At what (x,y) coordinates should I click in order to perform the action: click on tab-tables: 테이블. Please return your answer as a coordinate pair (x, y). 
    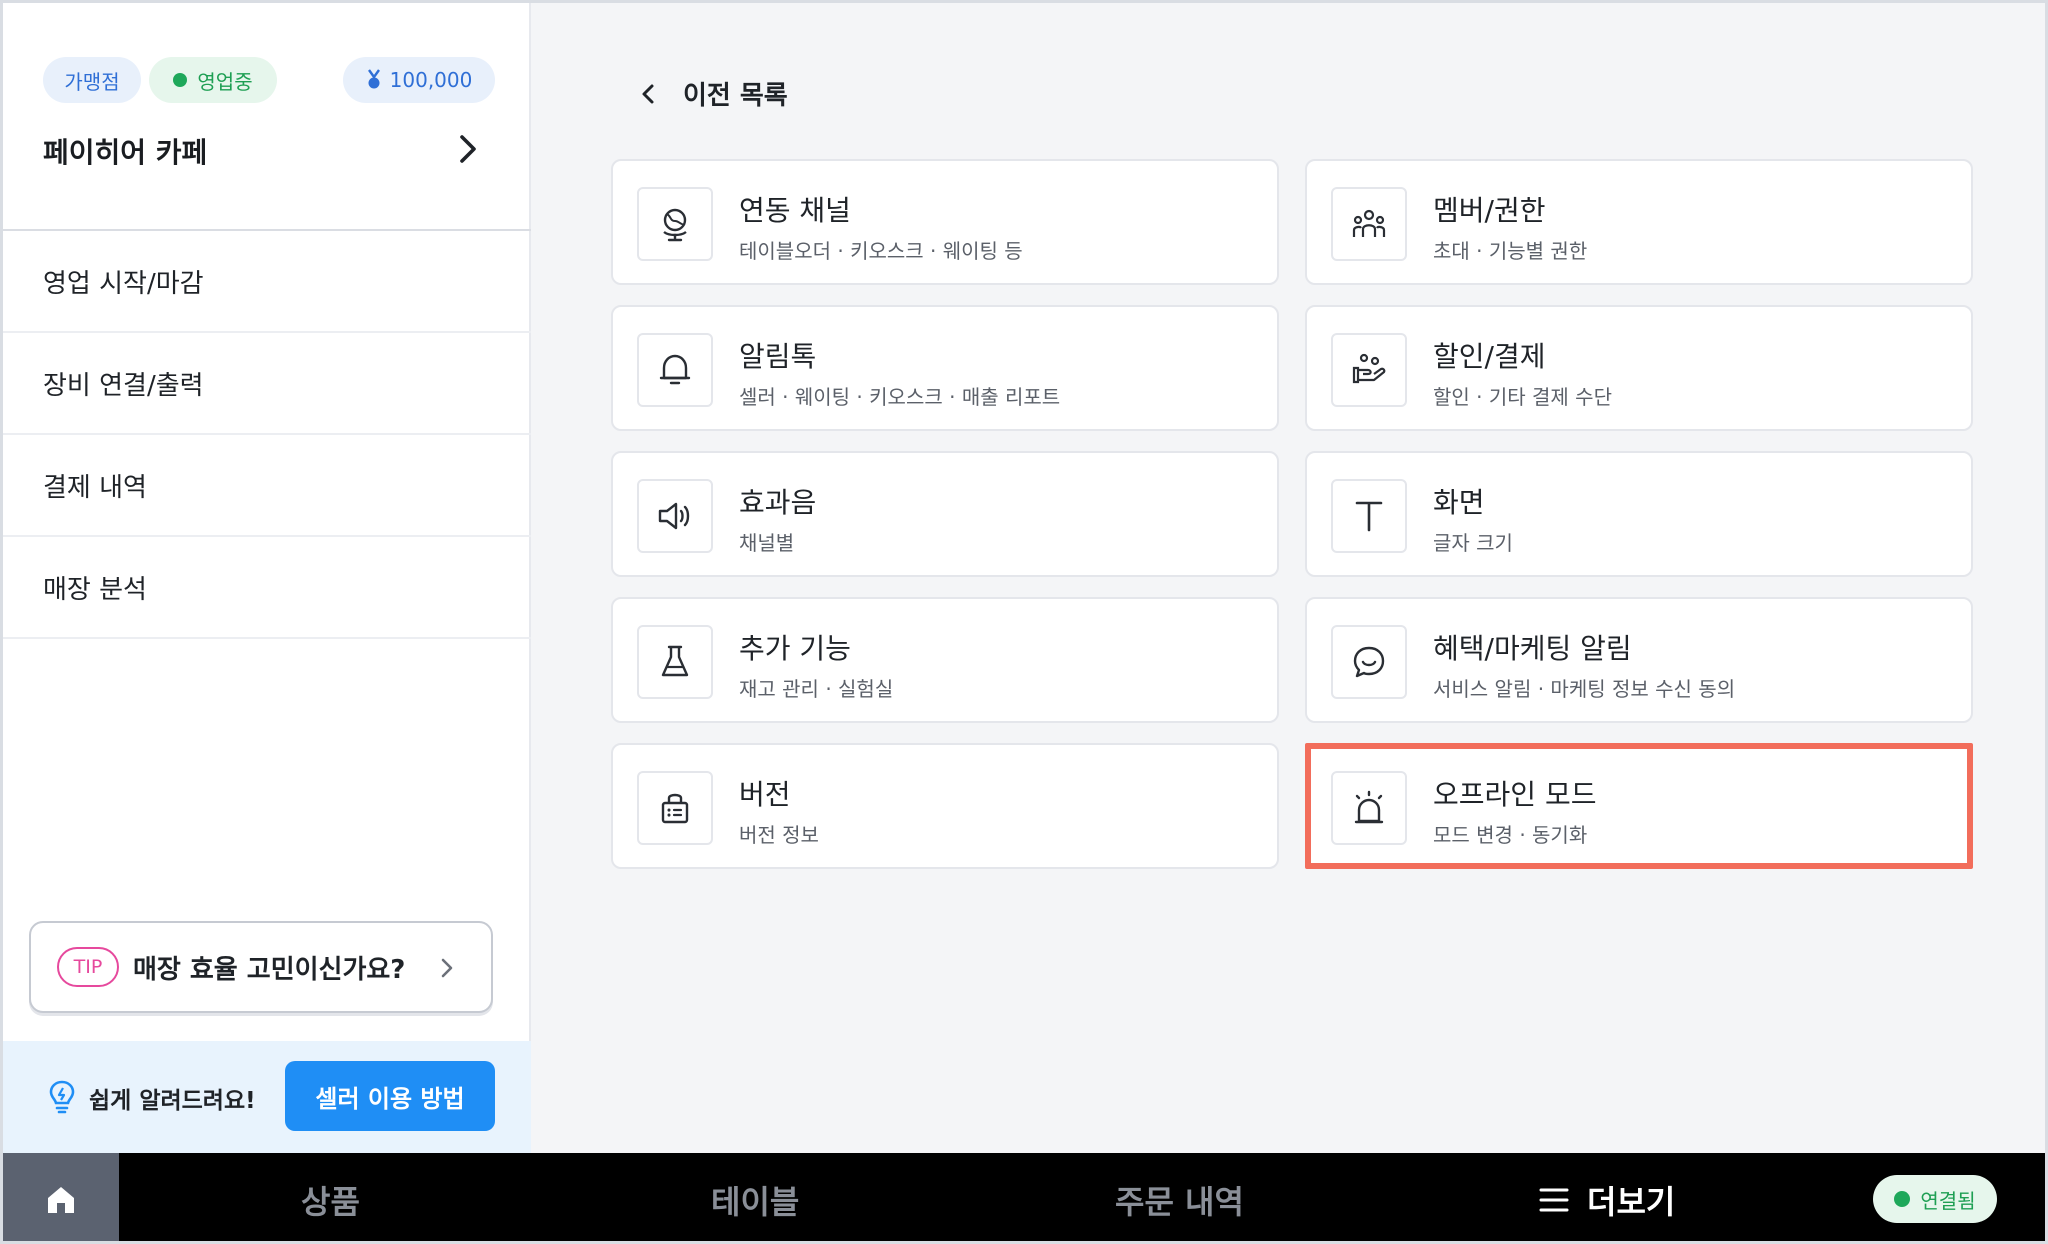
    Looking at the image, I should click on (755, 1197).